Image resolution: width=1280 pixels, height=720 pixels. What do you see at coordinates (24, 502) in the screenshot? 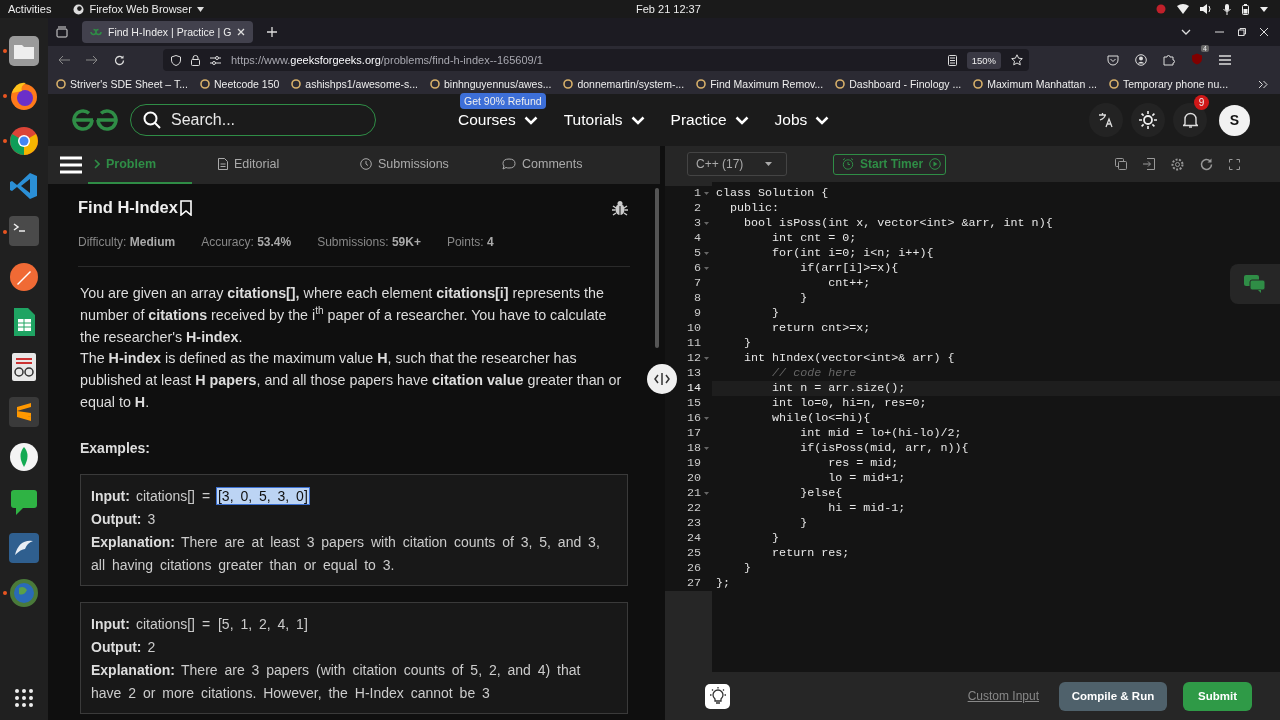
I see `chat-icon` at bounding box center [24, 502].